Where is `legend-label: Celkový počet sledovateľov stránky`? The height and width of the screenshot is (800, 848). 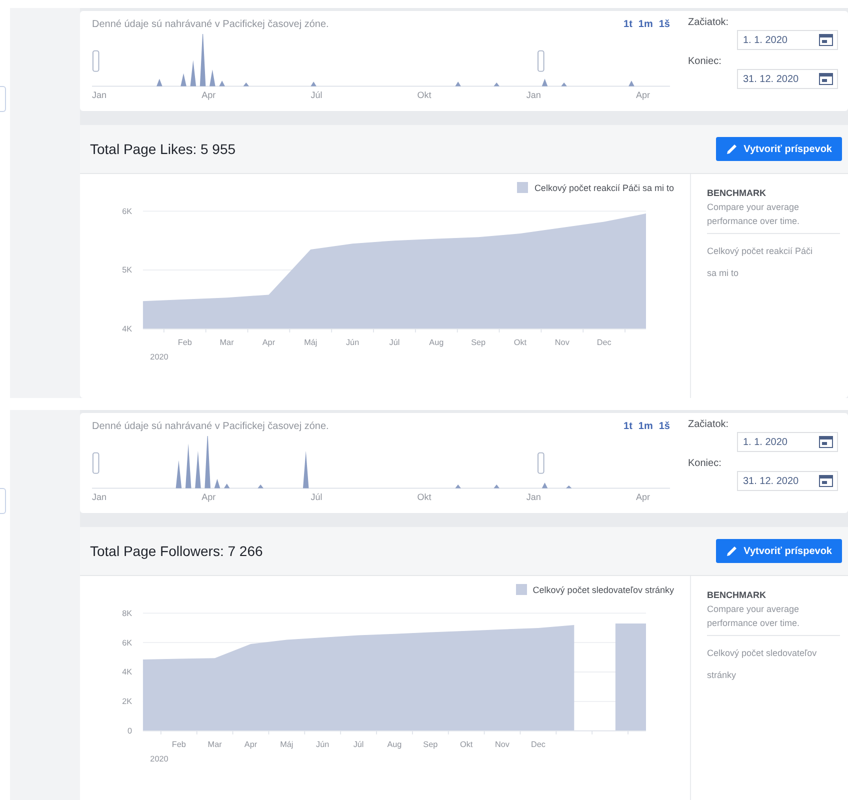 legend-label: Celkový počet sledovateľov stránky is located at coordinates (603, 589).